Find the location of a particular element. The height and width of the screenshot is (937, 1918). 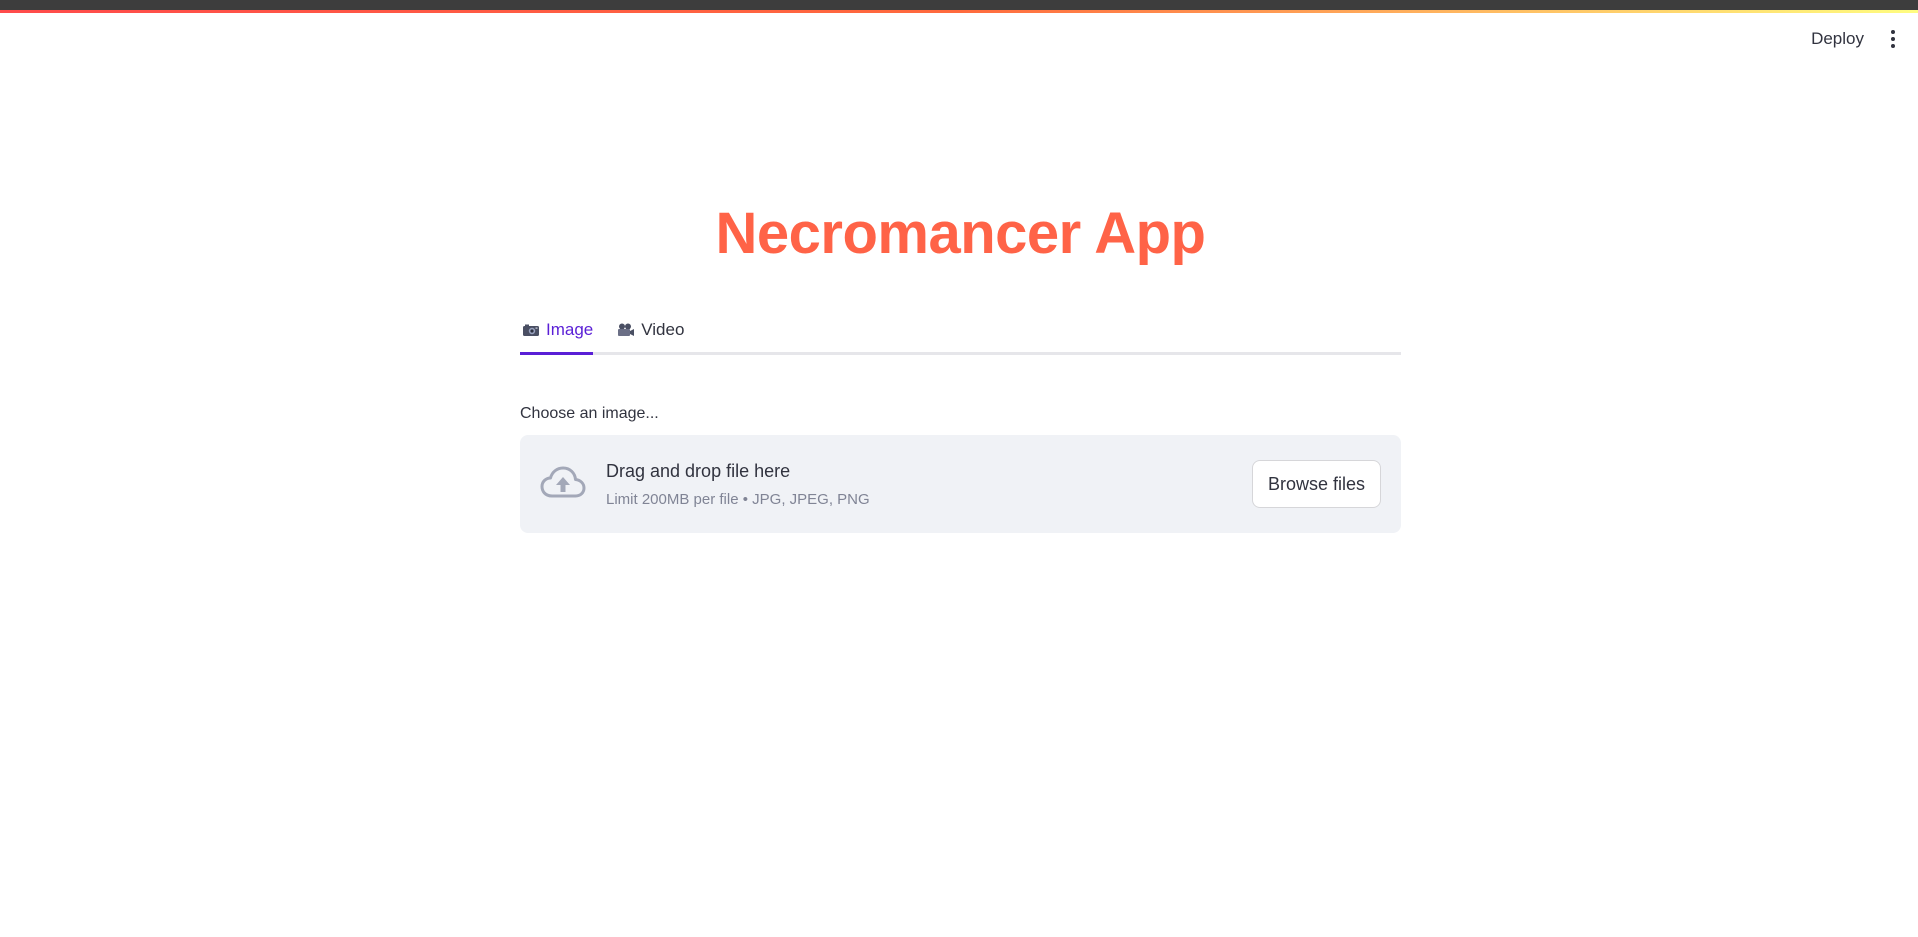

movie-camera-icon is located at coordinates (626, 329).